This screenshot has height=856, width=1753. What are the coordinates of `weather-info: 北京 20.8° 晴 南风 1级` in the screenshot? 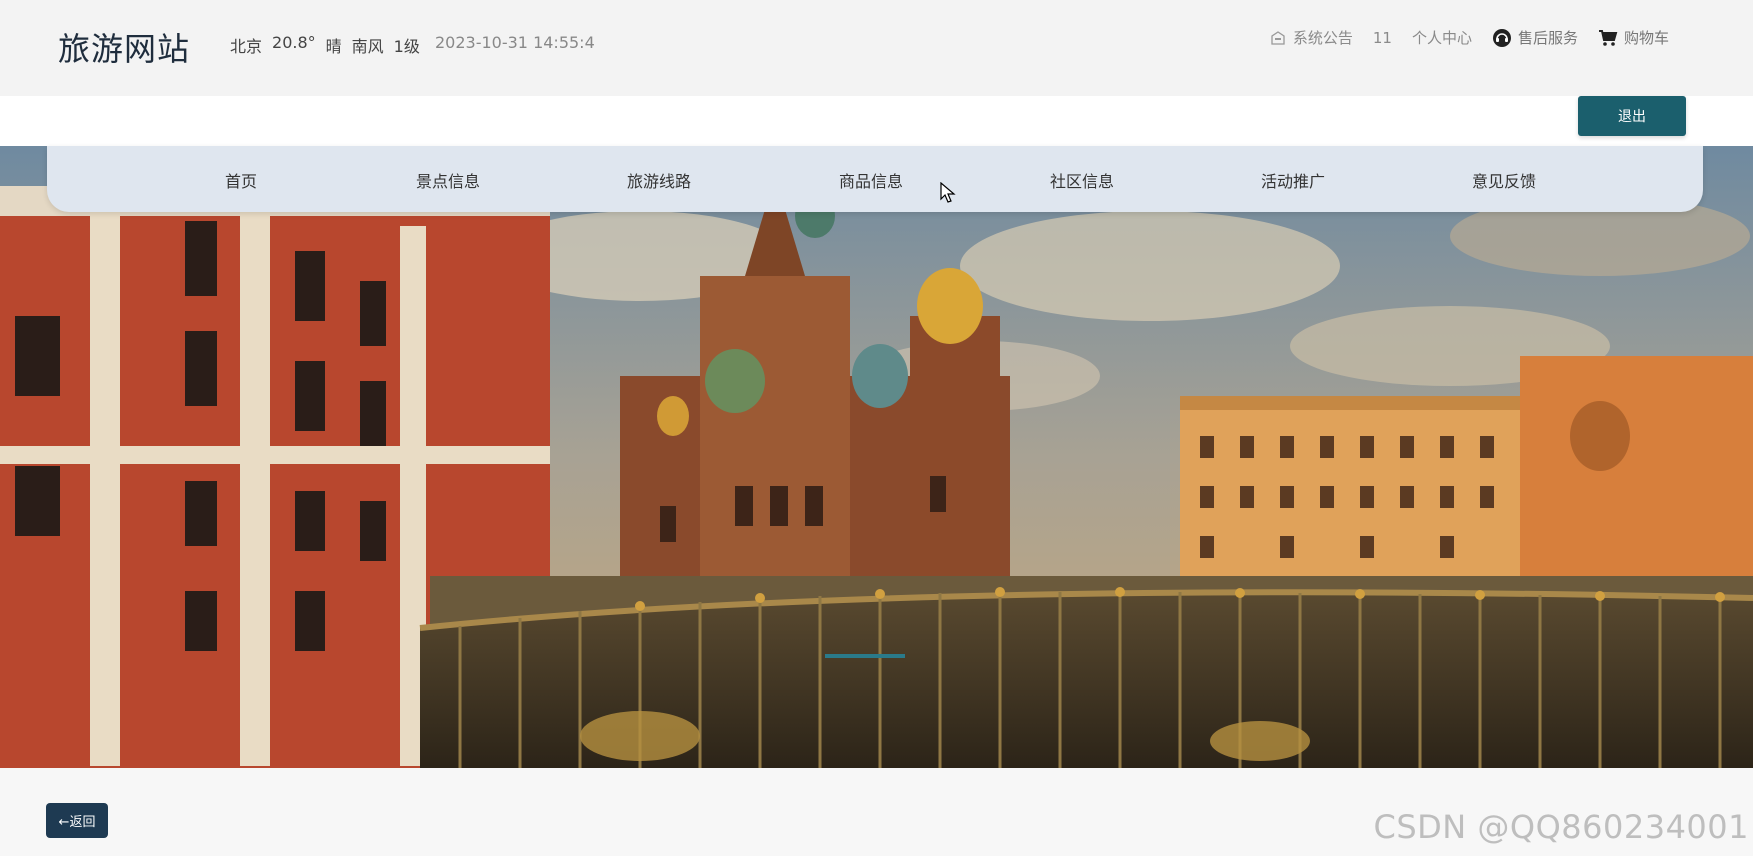 It's located at (325, 45).